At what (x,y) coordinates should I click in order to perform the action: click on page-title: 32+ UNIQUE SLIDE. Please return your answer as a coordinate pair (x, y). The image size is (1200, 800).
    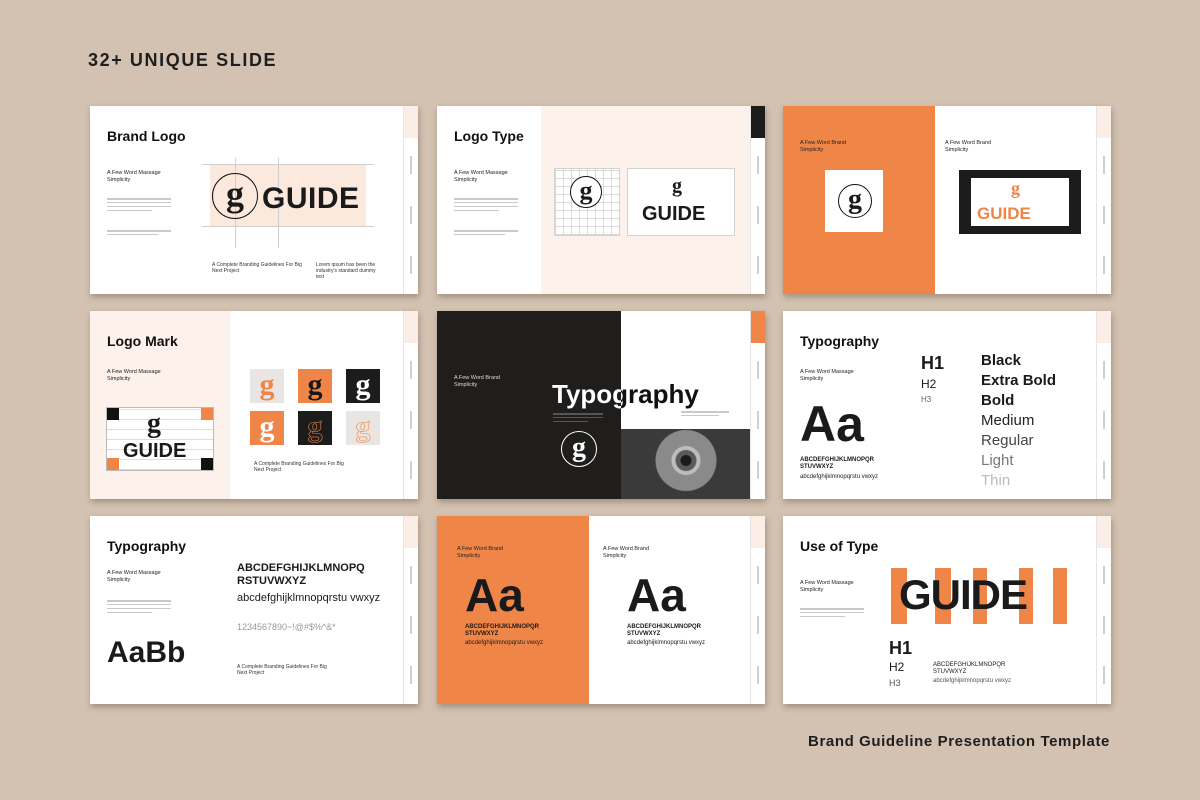
    Looking at the image, I should click on (183, 60).